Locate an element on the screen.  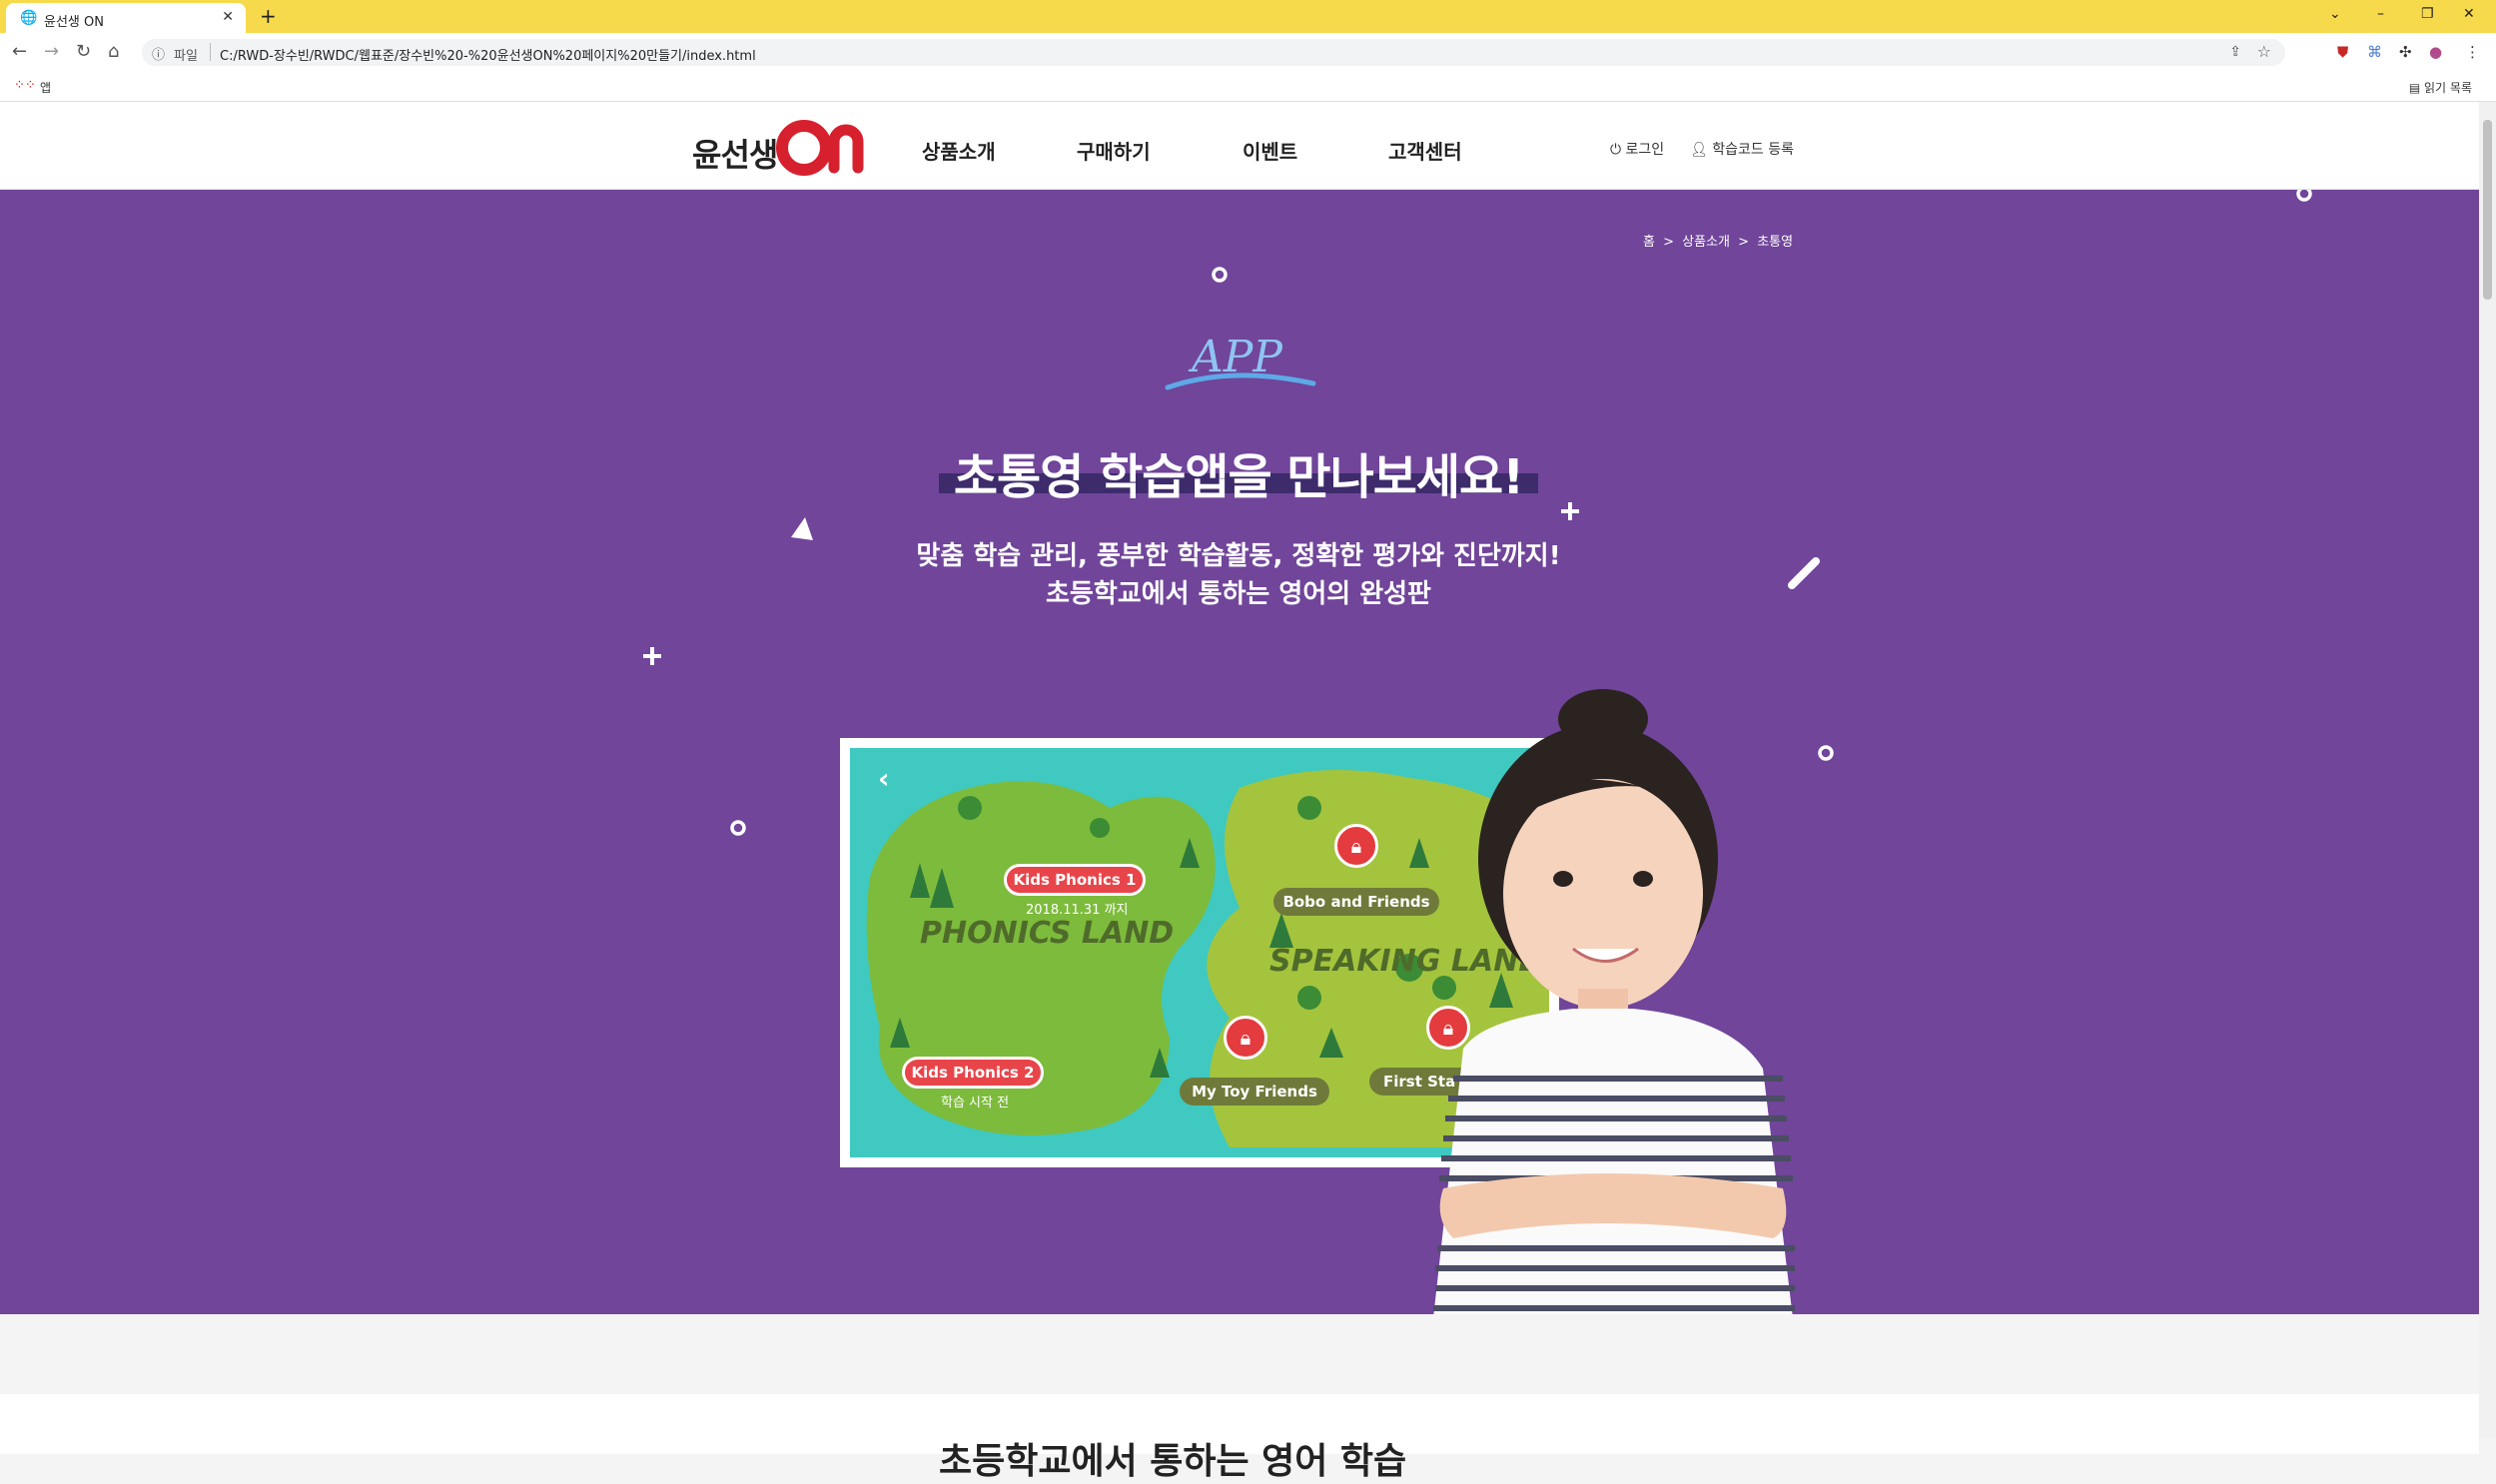
minimize-button: – is located at coordinates (2381, 14).